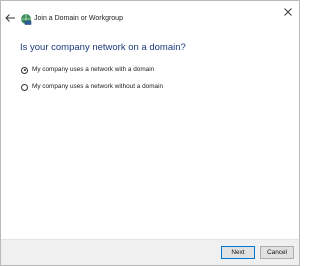  I want to click on cancel-button: Cancel, so click(277, 252).